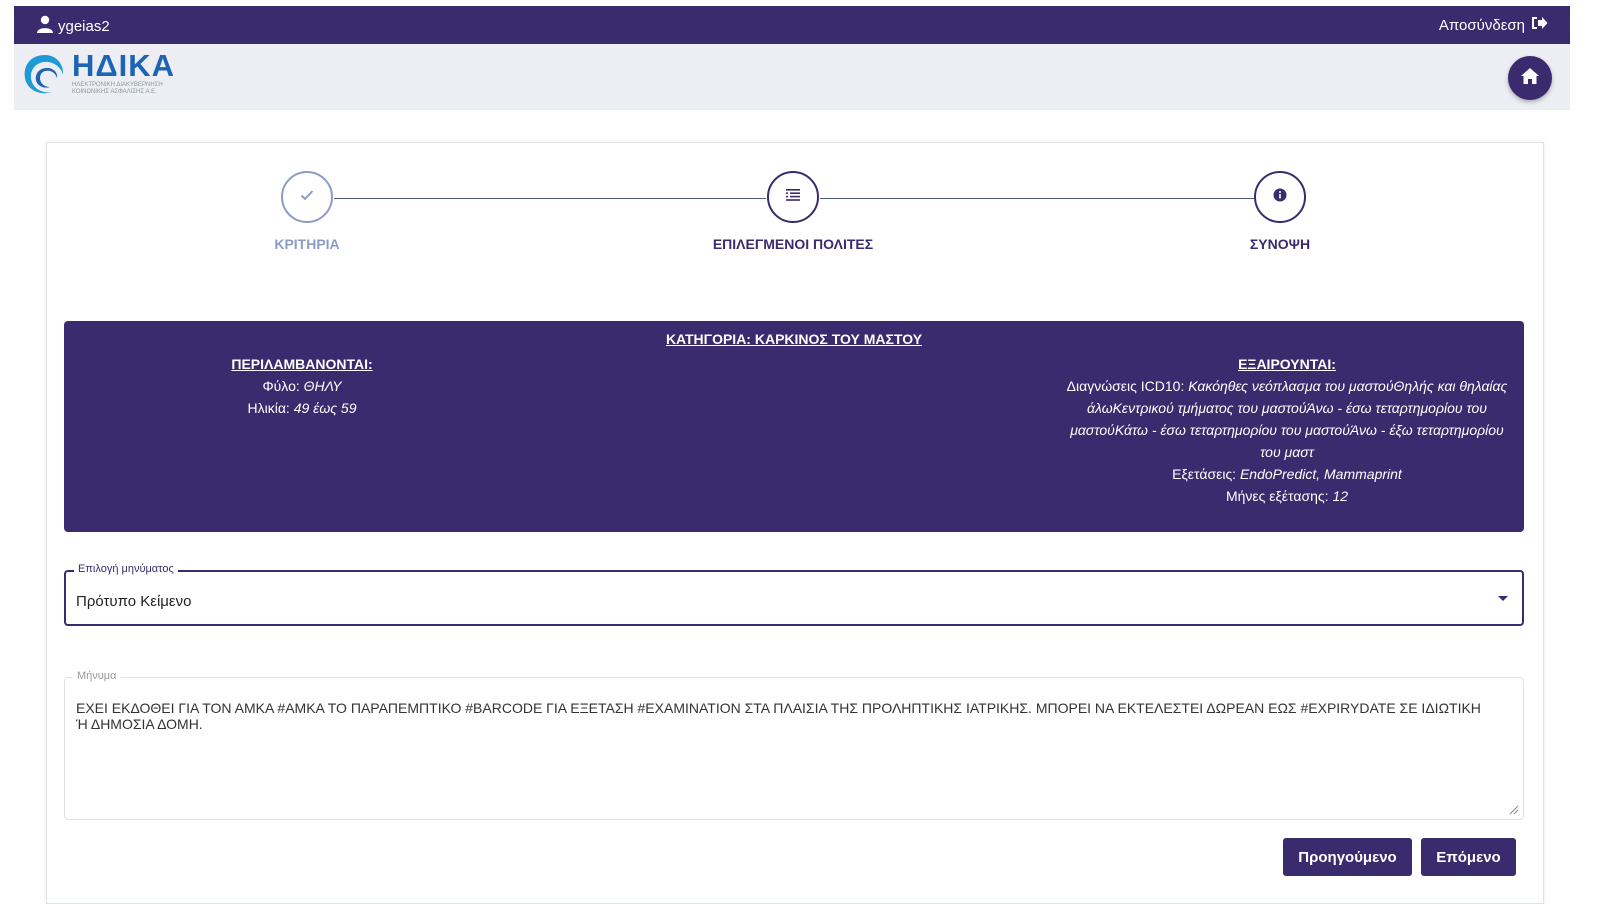 This screenshot has height=904, width=1610. I want to click on category-title: ΚΑΤΗΓΟΡΙΑ: ΚΑΡΚΙΝΟΣ ΤΟΥ ΜΑΣΤΟΥ, so click(794, 339).